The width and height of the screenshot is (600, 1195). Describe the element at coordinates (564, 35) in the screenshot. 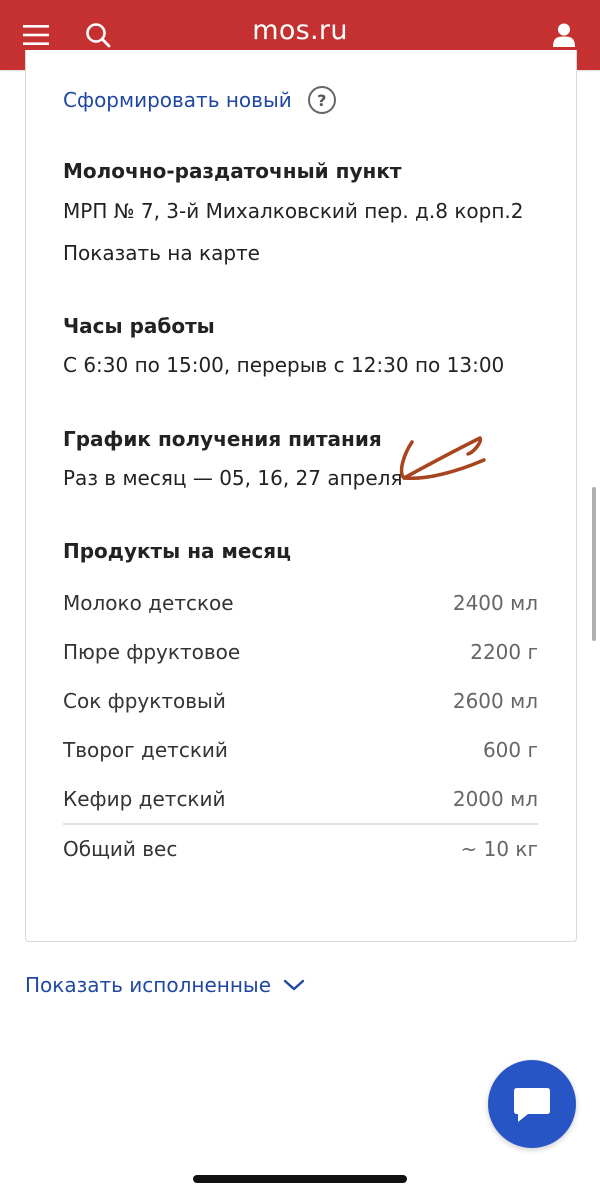

I see `user-icon` at that location.